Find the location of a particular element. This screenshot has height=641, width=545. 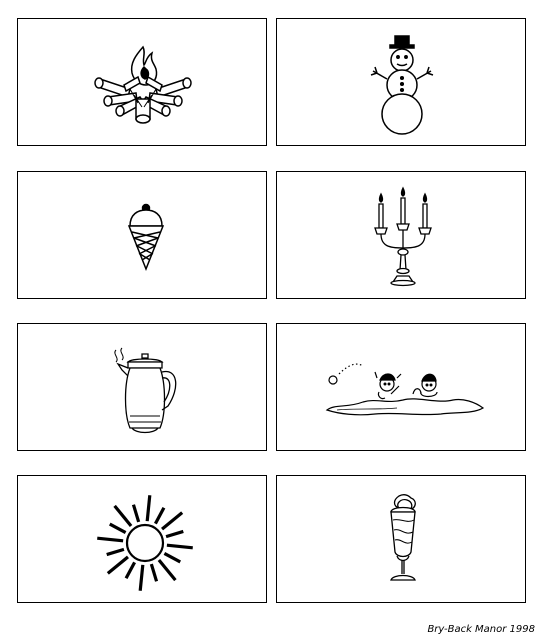

picture-card-campfire is located at coordinates (142, 82).